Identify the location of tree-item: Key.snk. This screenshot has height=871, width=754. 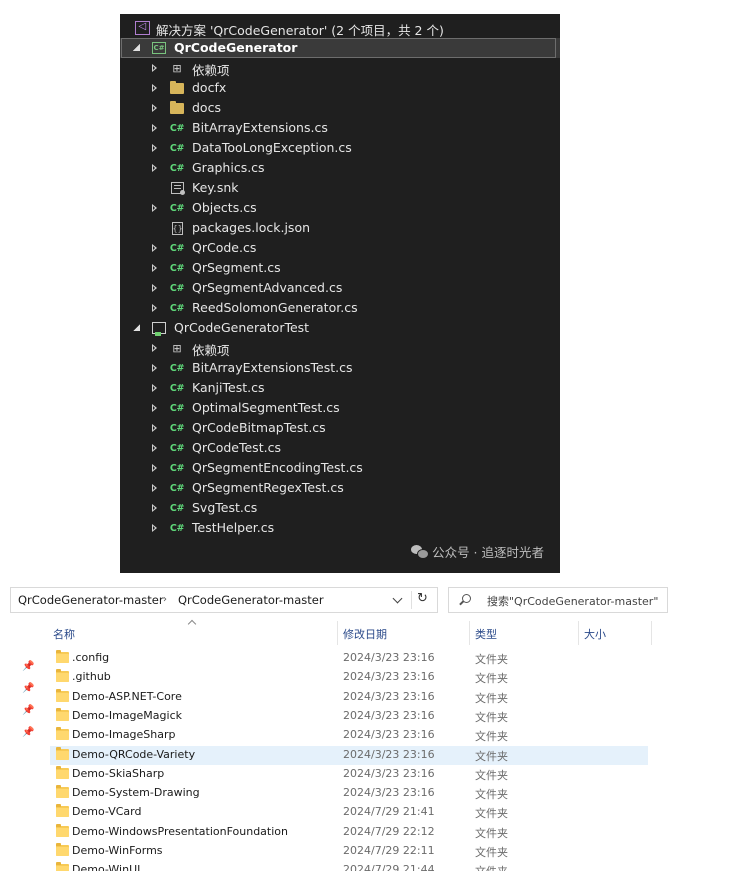
(340, 188).